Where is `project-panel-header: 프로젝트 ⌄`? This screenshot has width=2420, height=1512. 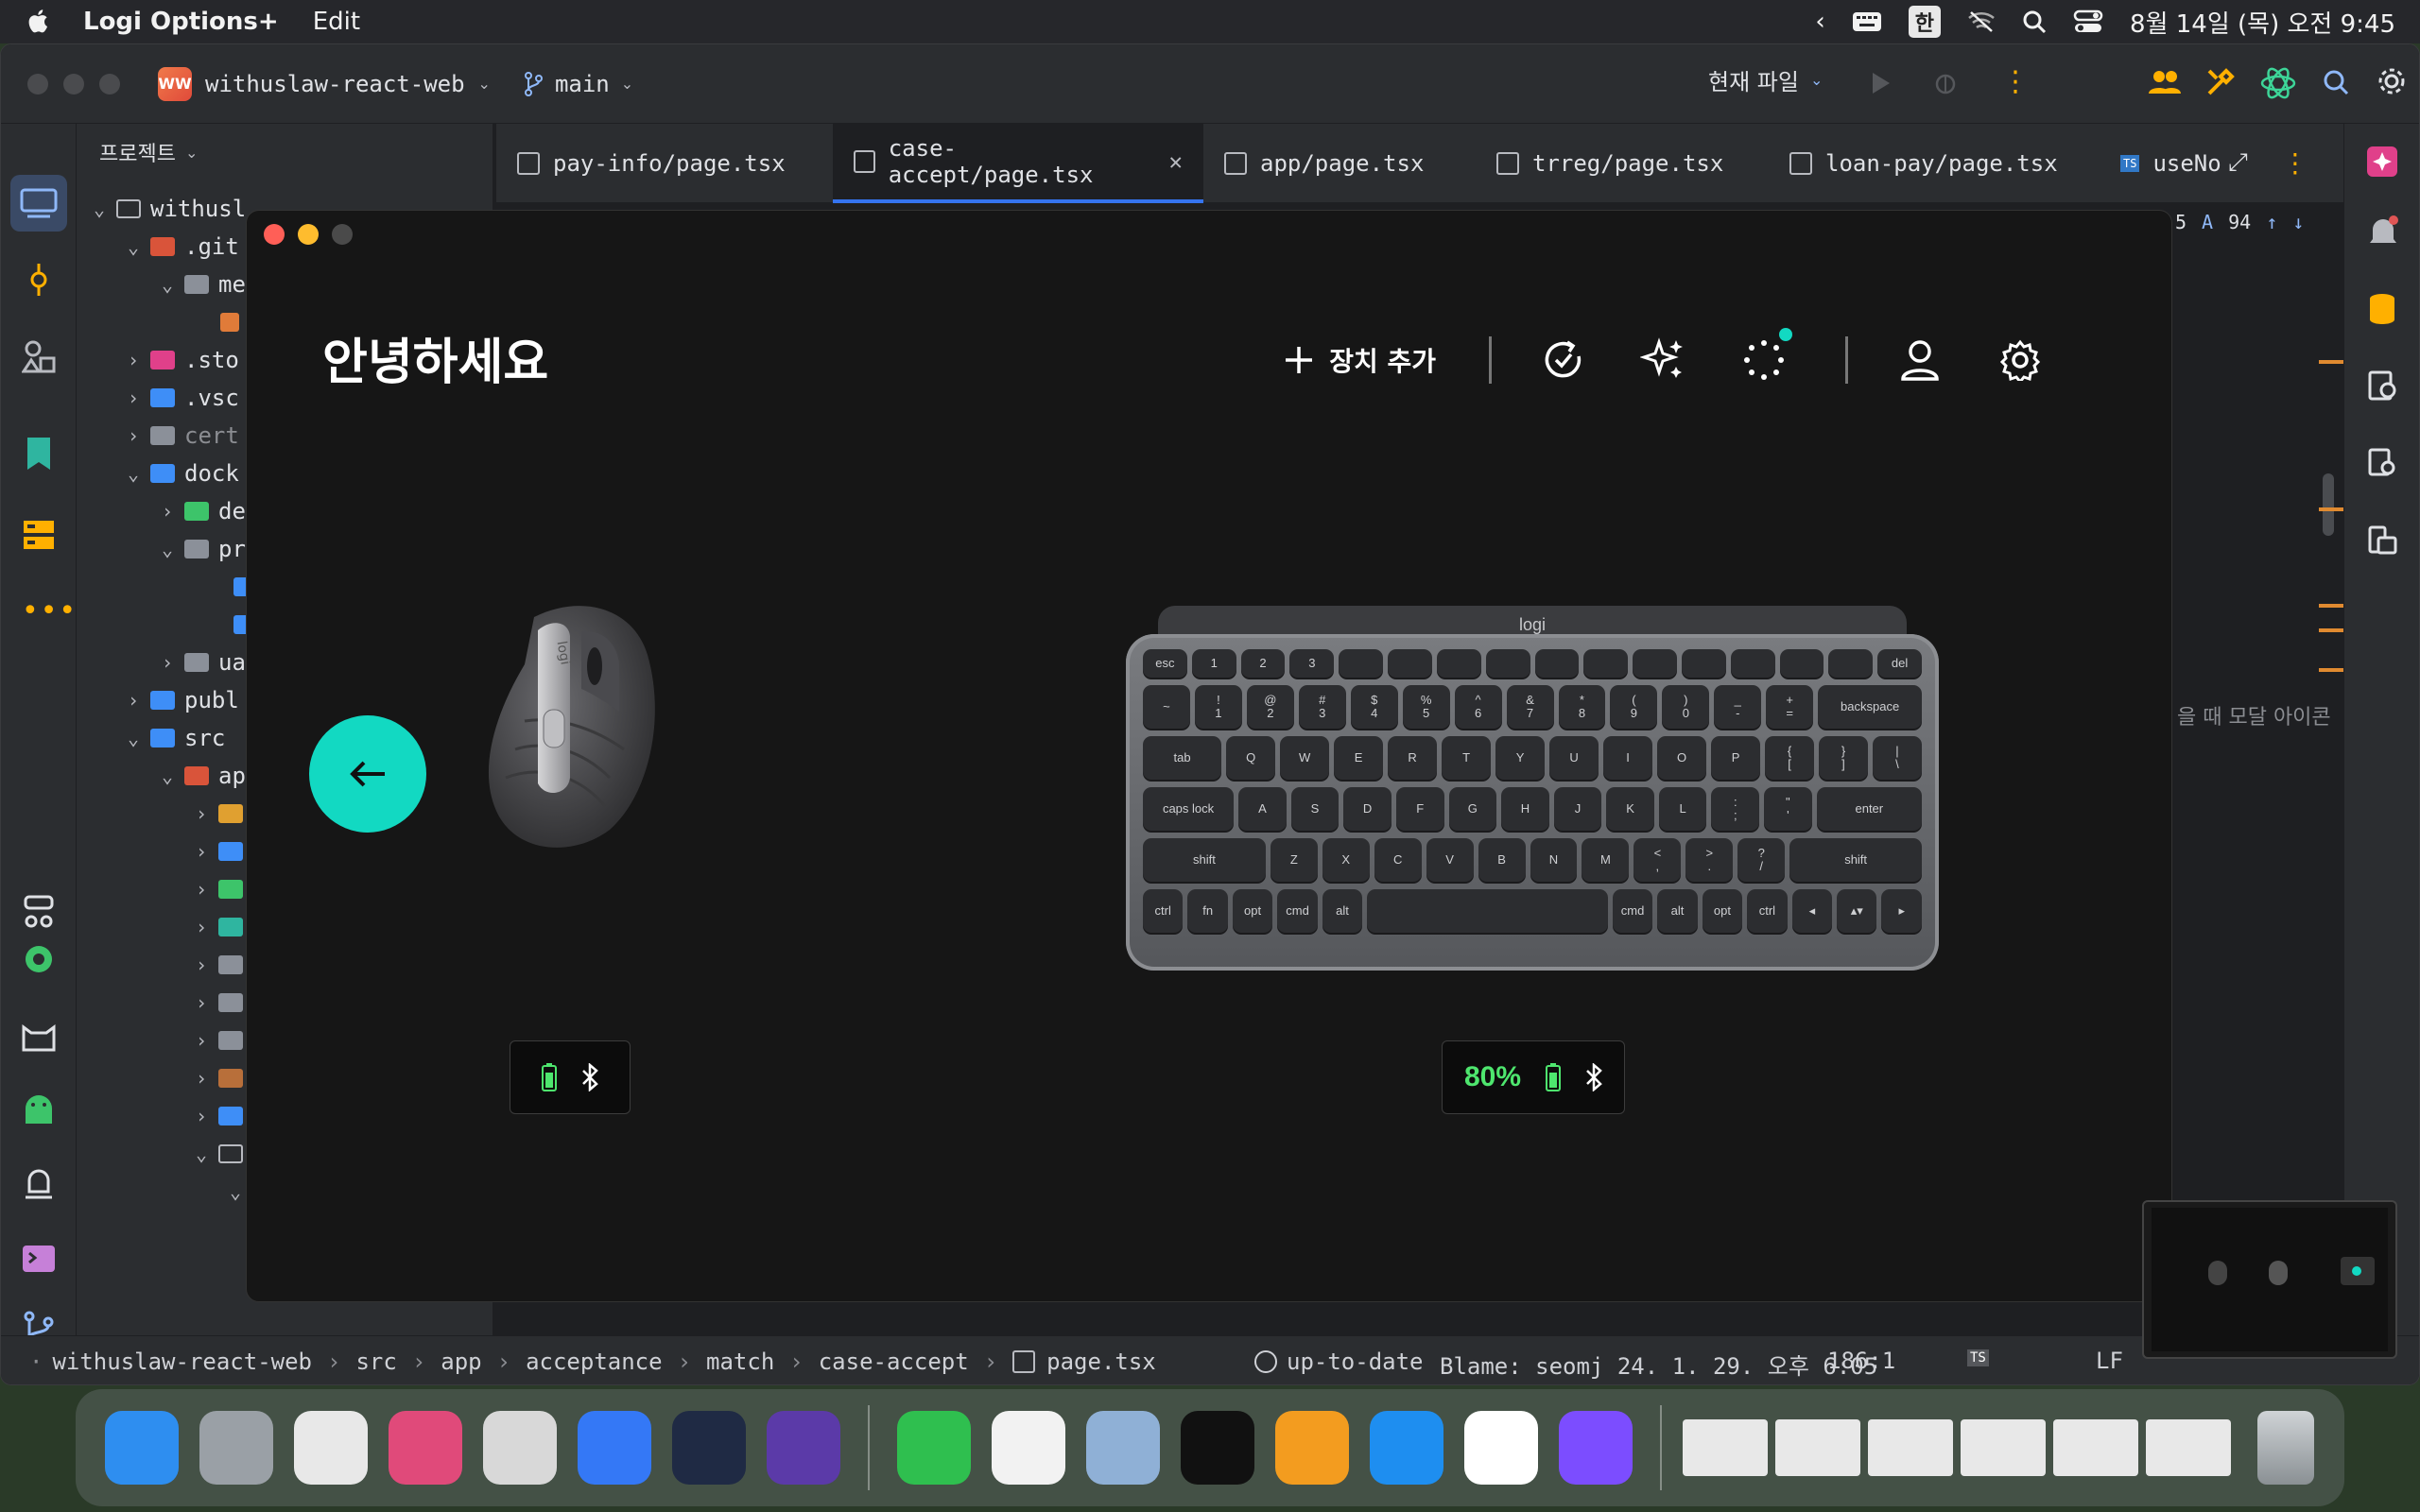 project-panel-header: 프로젝트 ⌄ is located at coordinates (148, 152).